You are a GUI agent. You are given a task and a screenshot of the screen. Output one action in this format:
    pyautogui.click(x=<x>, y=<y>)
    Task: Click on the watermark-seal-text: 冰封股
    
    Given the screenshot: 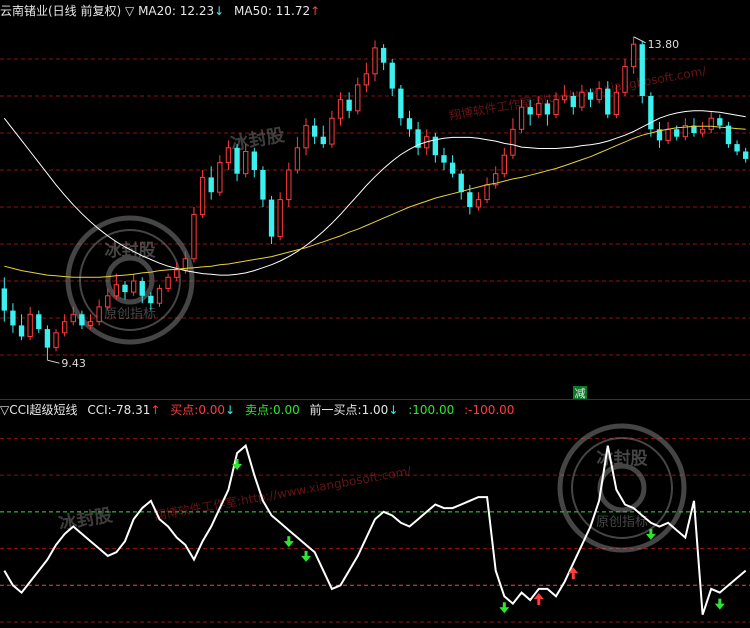 What is the action you would take?
    pyautogui.click(x=86, y=519)
    